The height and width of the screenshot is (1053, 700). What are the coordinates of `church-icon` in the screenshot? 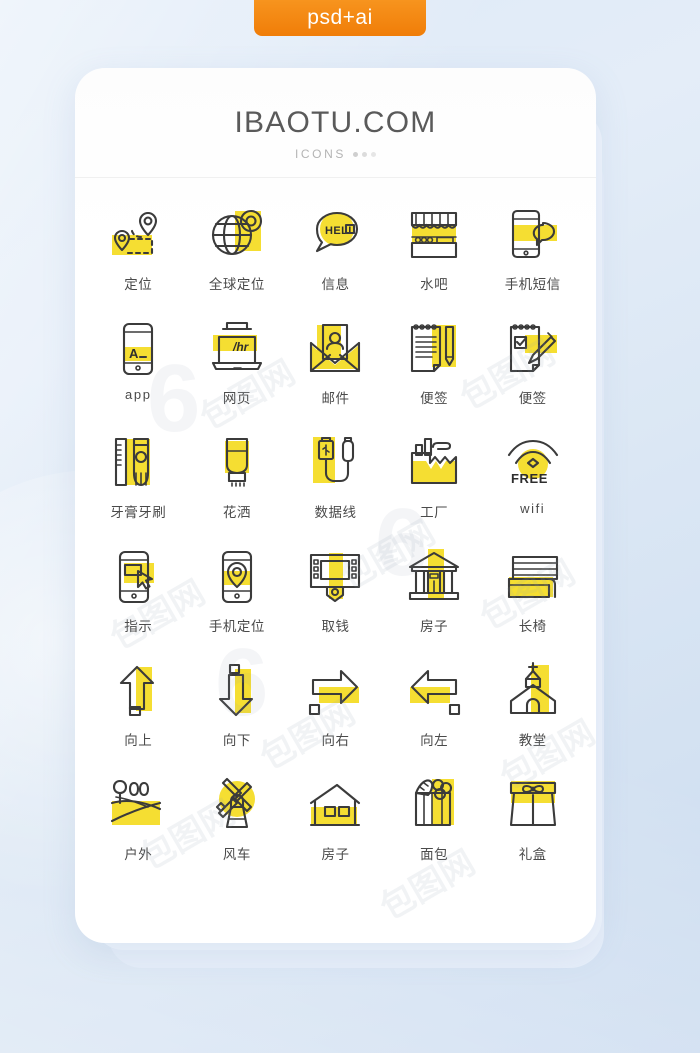 It's located at (533, 691).